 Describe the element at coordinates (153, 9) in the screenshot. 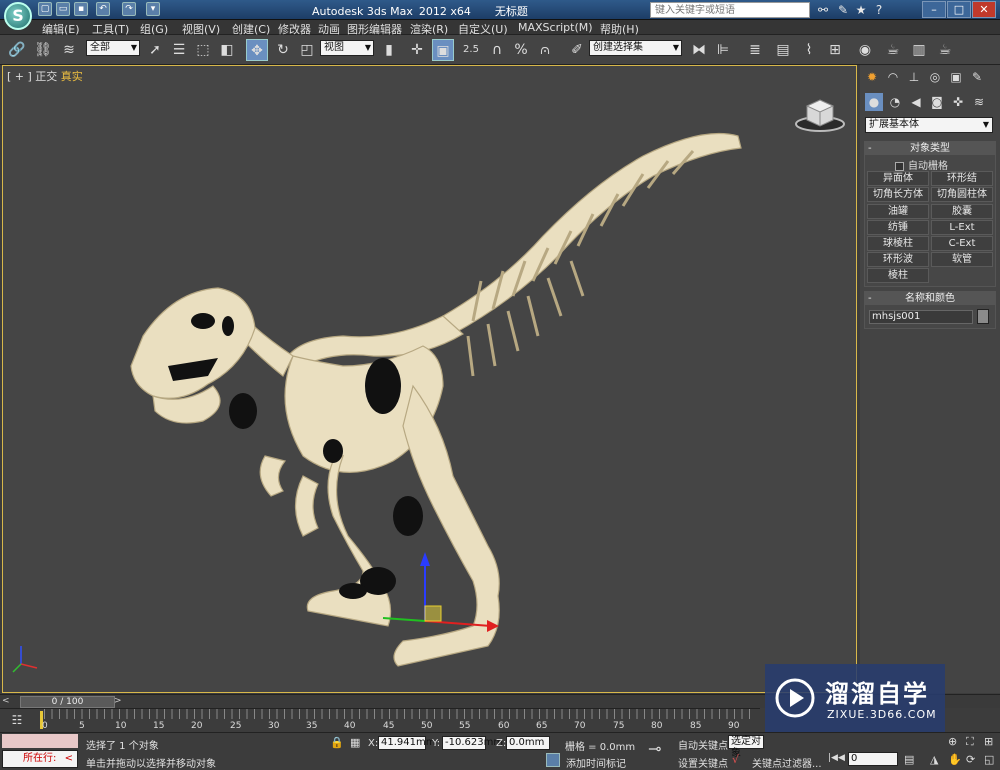

I see `quick-access-dropdown-icon: ▾` at that location.